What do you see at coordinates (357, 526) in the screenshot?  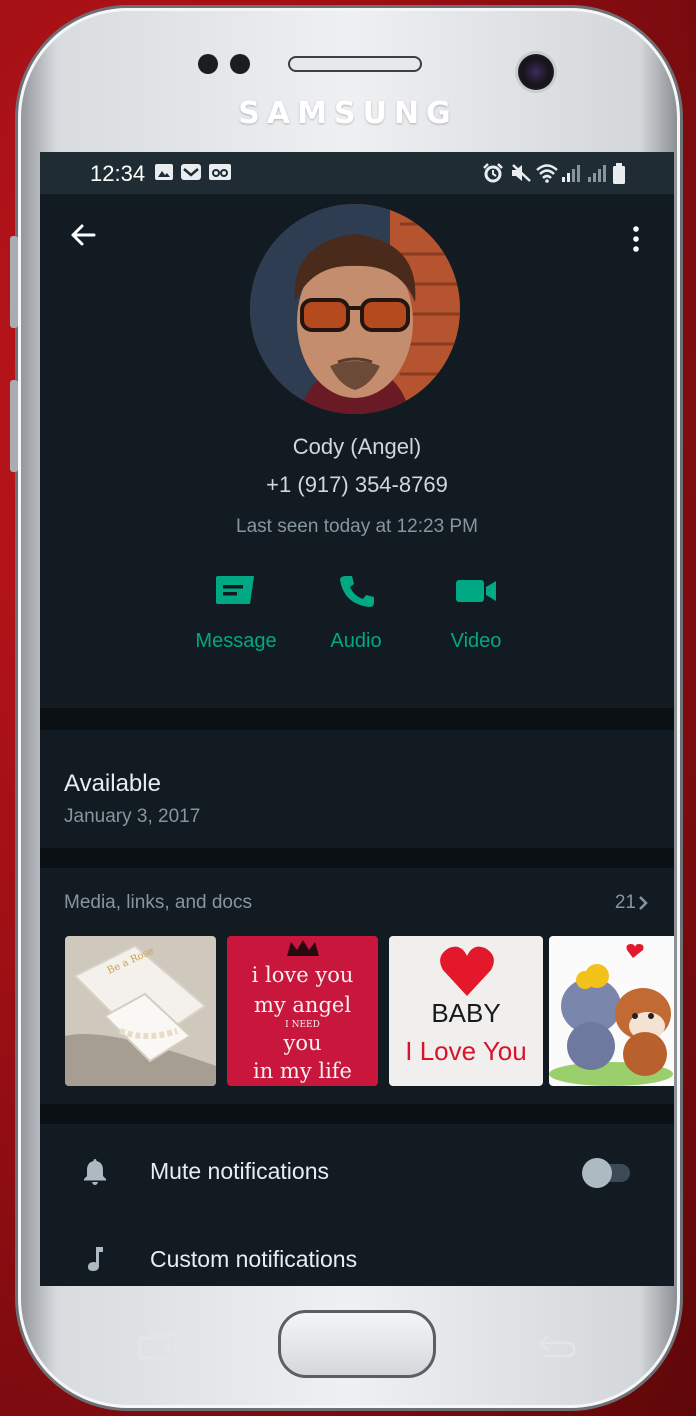 I see `last-seen-status: Last seen today at 12:23 PM` at bounding box center [357, 526].